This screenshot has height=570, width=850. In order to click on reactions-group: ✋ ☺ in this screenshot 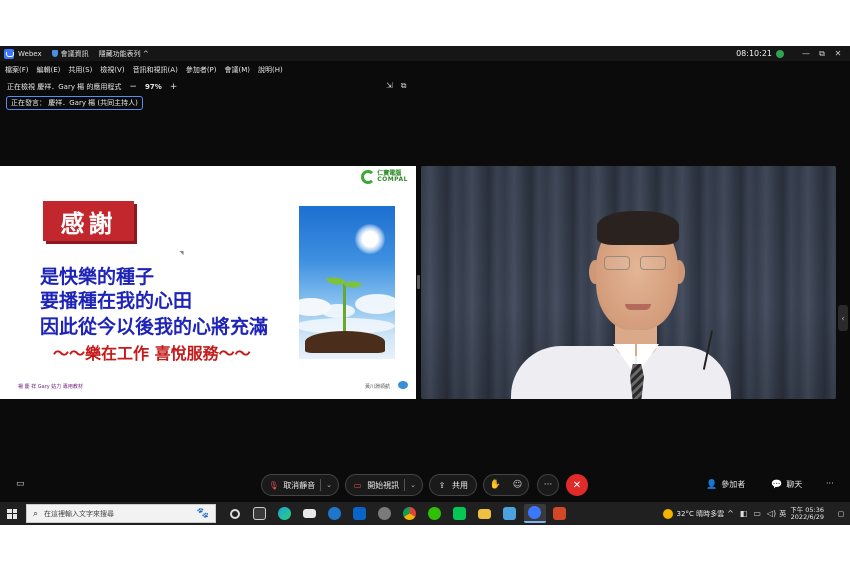, I will do `click(506, 485)`.